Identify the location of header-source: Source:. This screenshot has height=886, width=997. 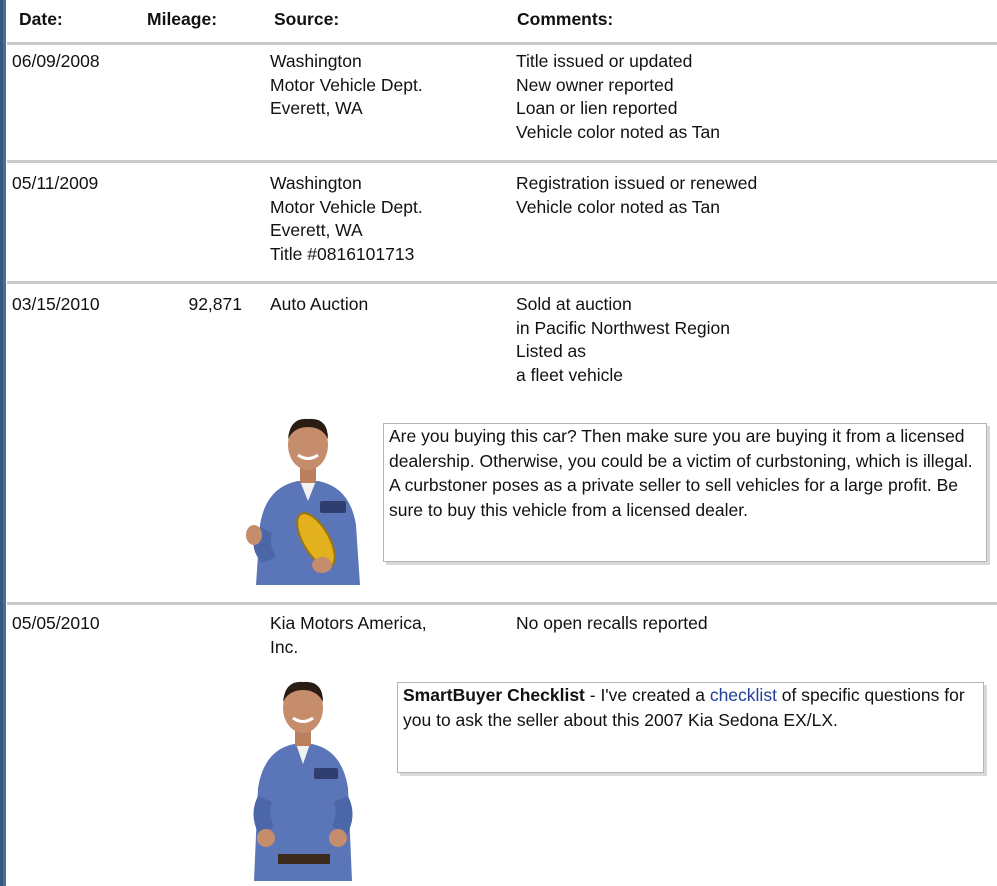
(307, 19).